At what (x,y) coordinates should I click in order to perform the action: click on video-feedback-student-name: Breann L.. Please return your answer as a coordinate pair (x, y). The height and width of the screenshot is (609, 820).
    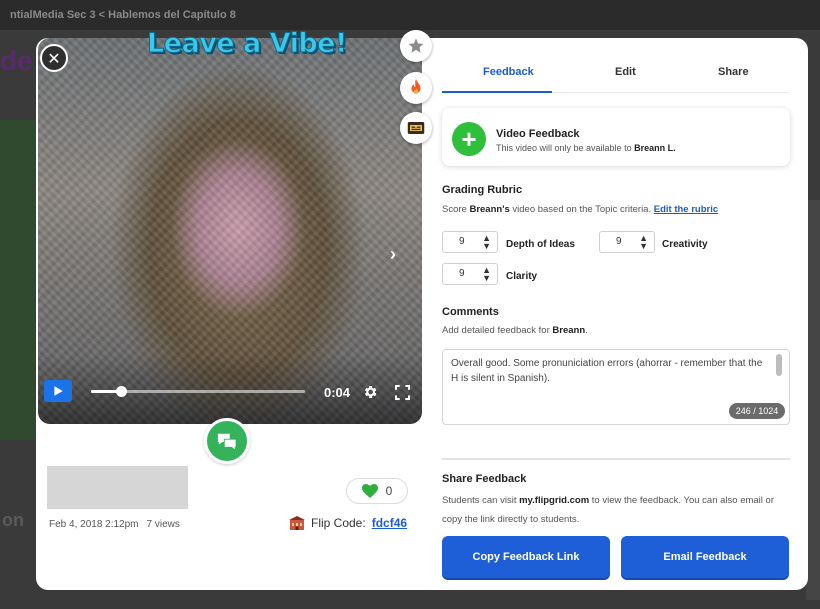
    Looking at the image, I should click on (655, 148).